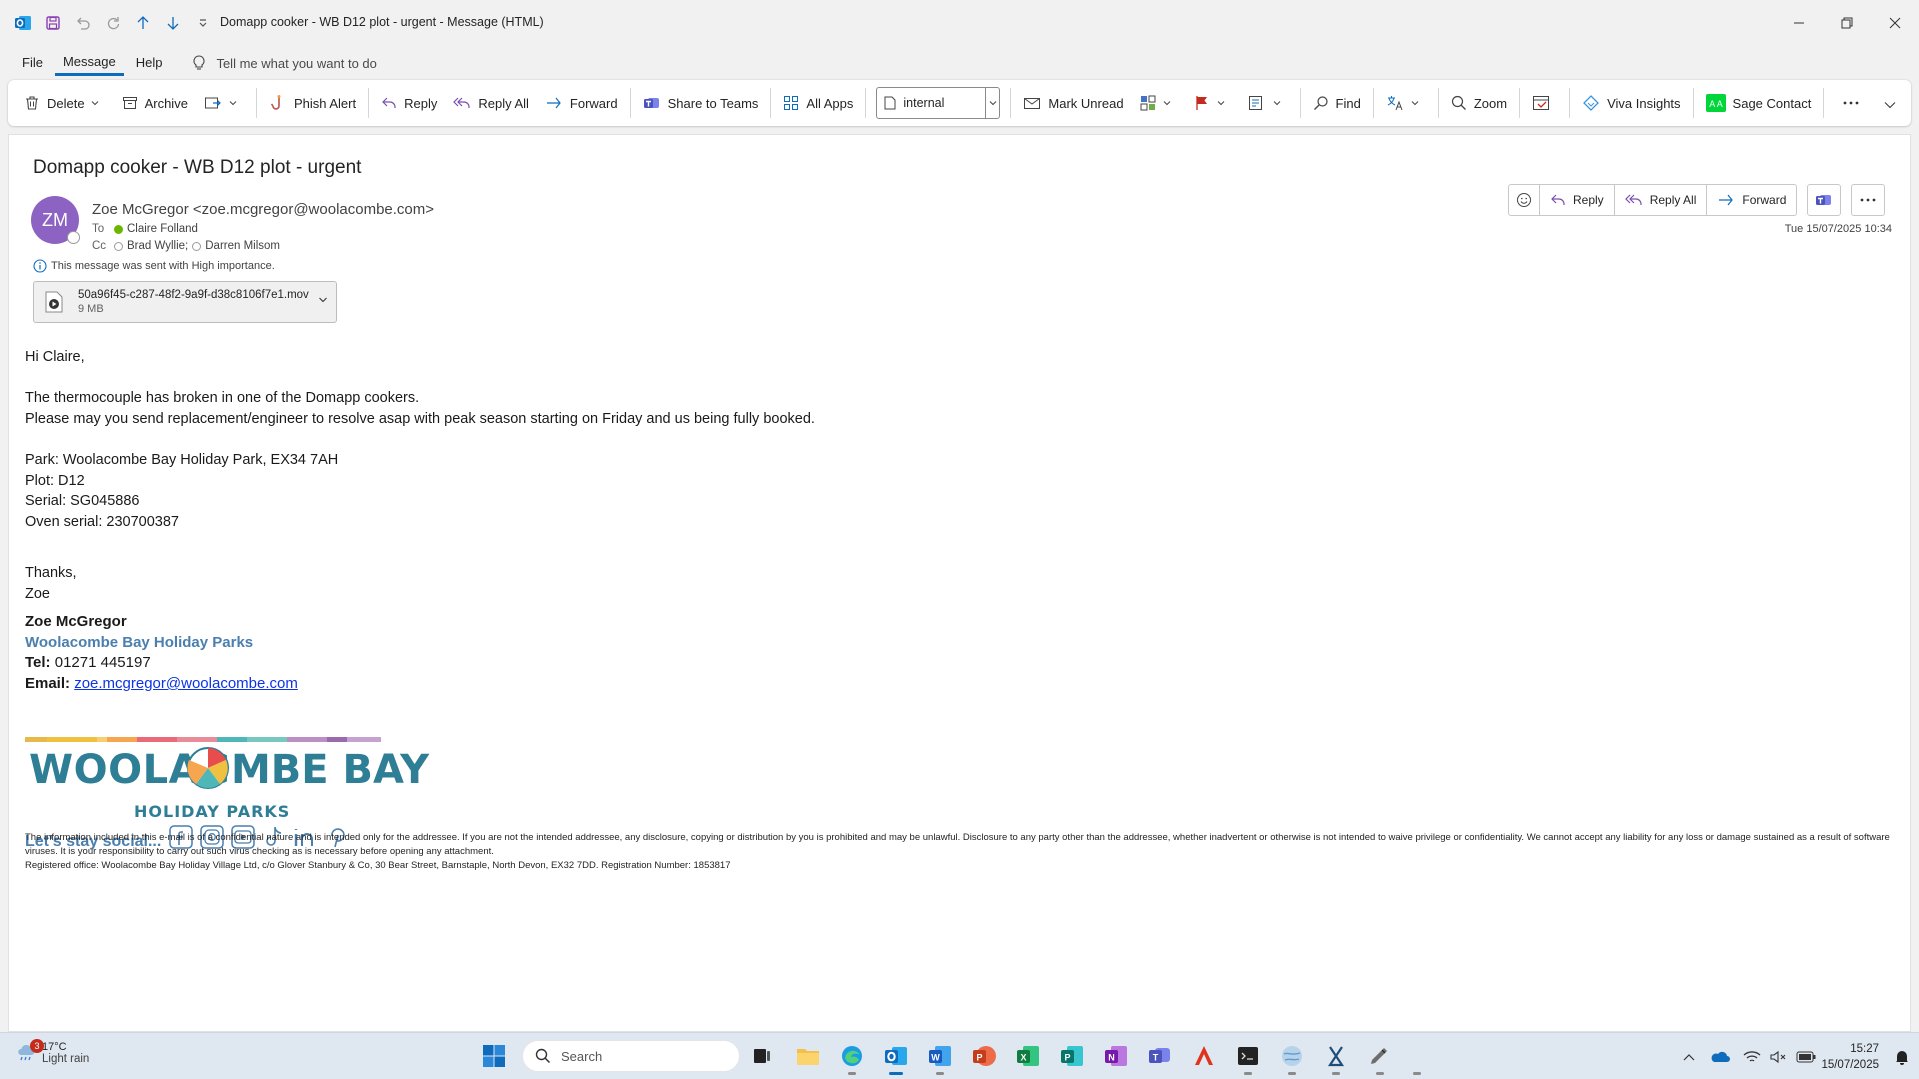  I want to click on browser-app, so click(1292, 1058).